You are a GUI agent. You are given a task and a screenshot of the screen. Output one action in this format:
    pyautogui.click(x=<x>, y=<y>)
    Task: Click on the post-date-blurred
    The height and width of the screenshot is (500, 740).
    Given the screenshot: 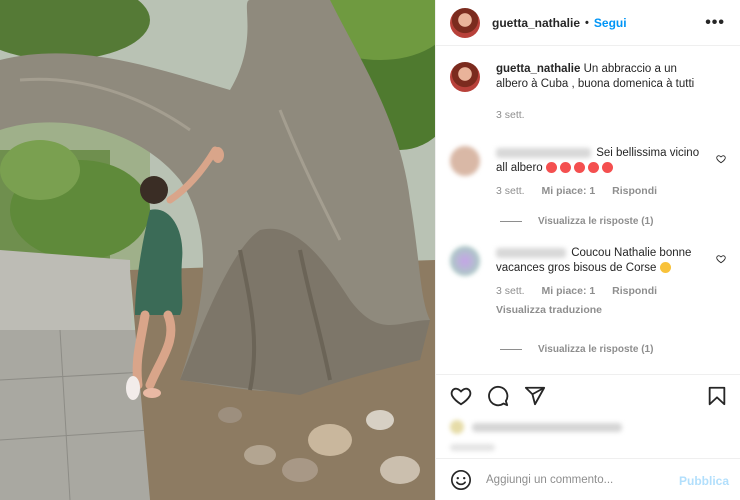 What is the action you would take?
    pyautogui.click(x=472, y=447)
    